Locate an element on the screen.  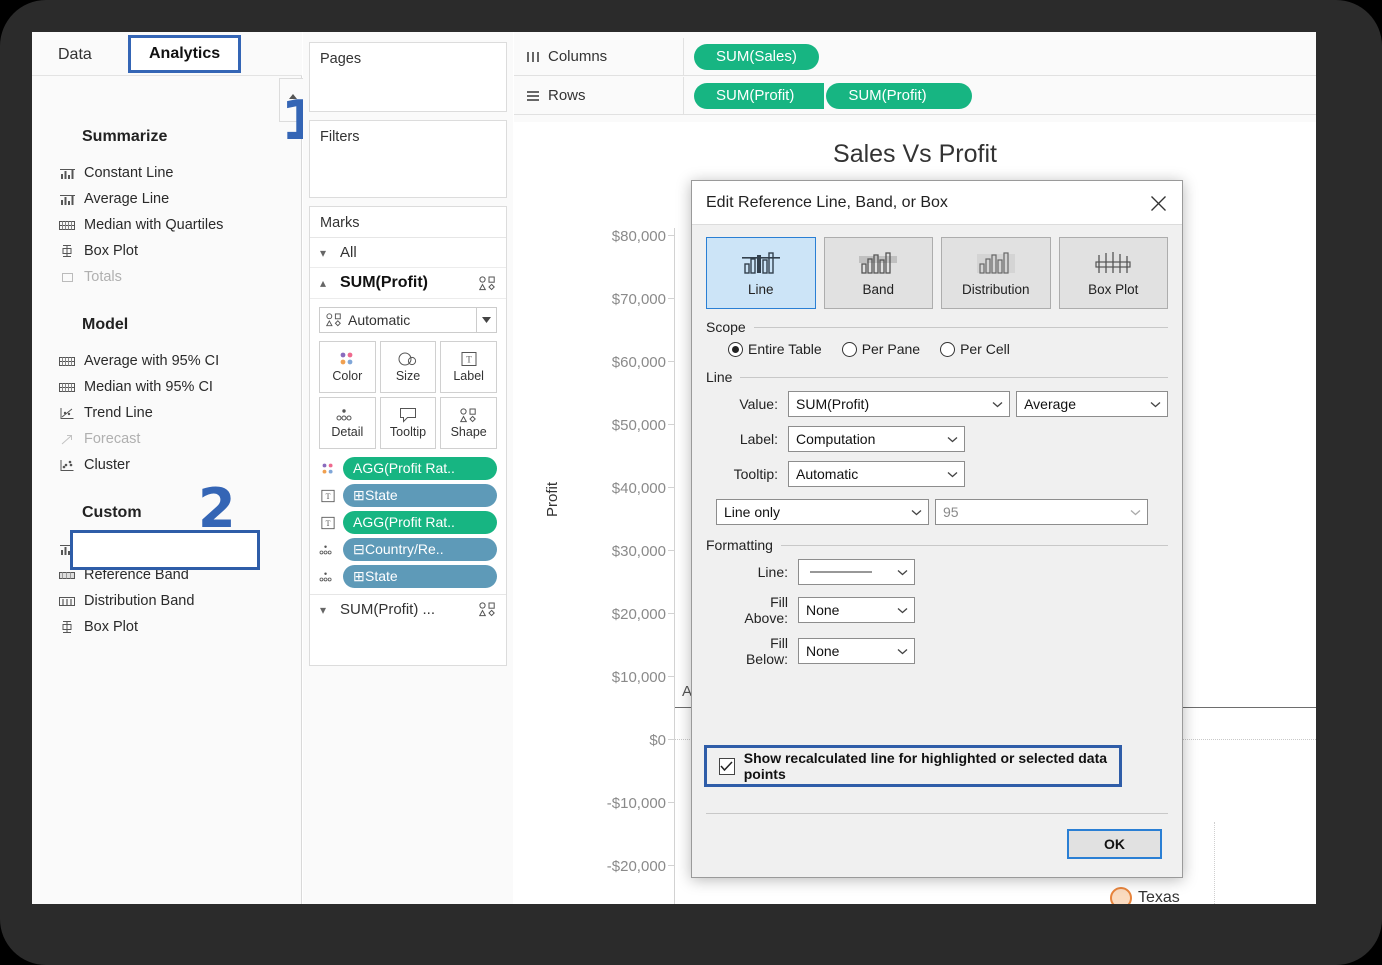
analytics-item-trend-line: Trend Line is located at coordinates (174, 413).